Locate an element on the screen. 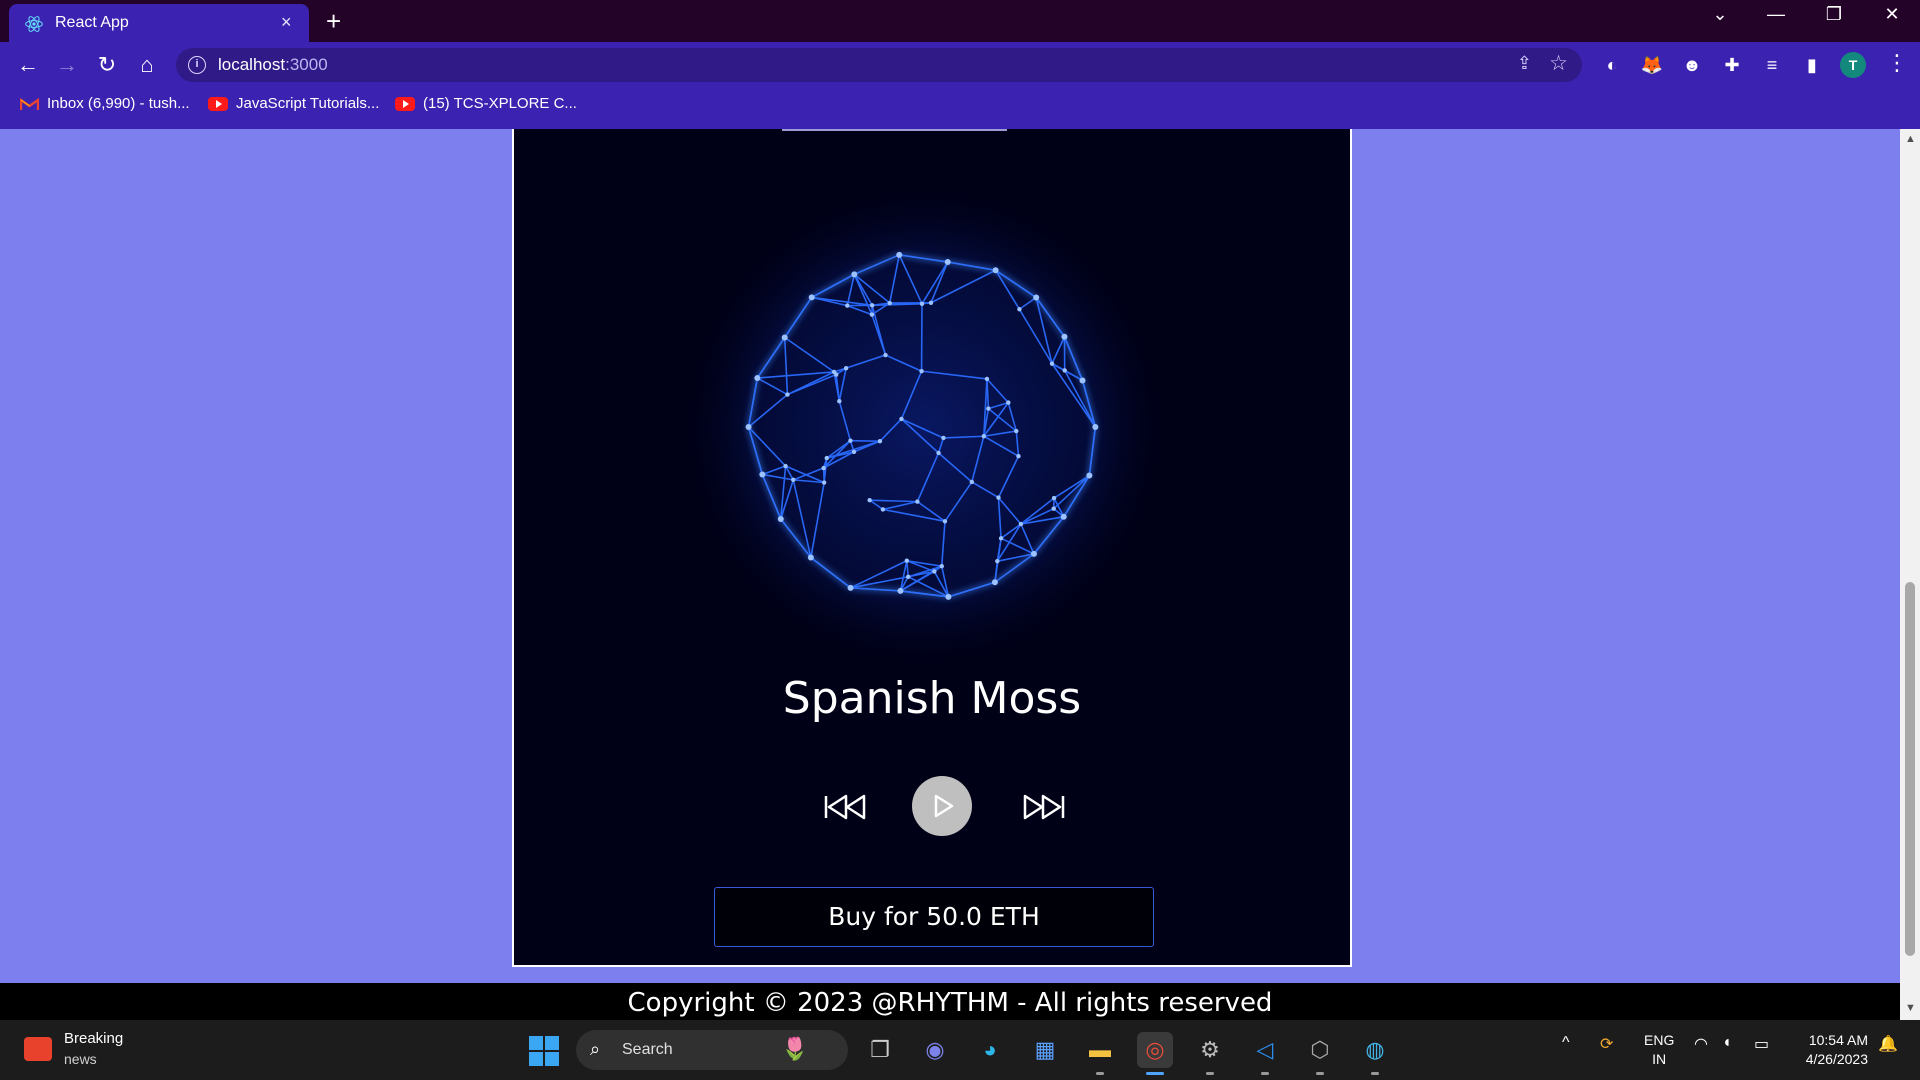 Image resolution: width=1920 pixels, height=1080 pixels. scroll-down-arrow-icon: ▼ is located at coordinates (1910, 1008).